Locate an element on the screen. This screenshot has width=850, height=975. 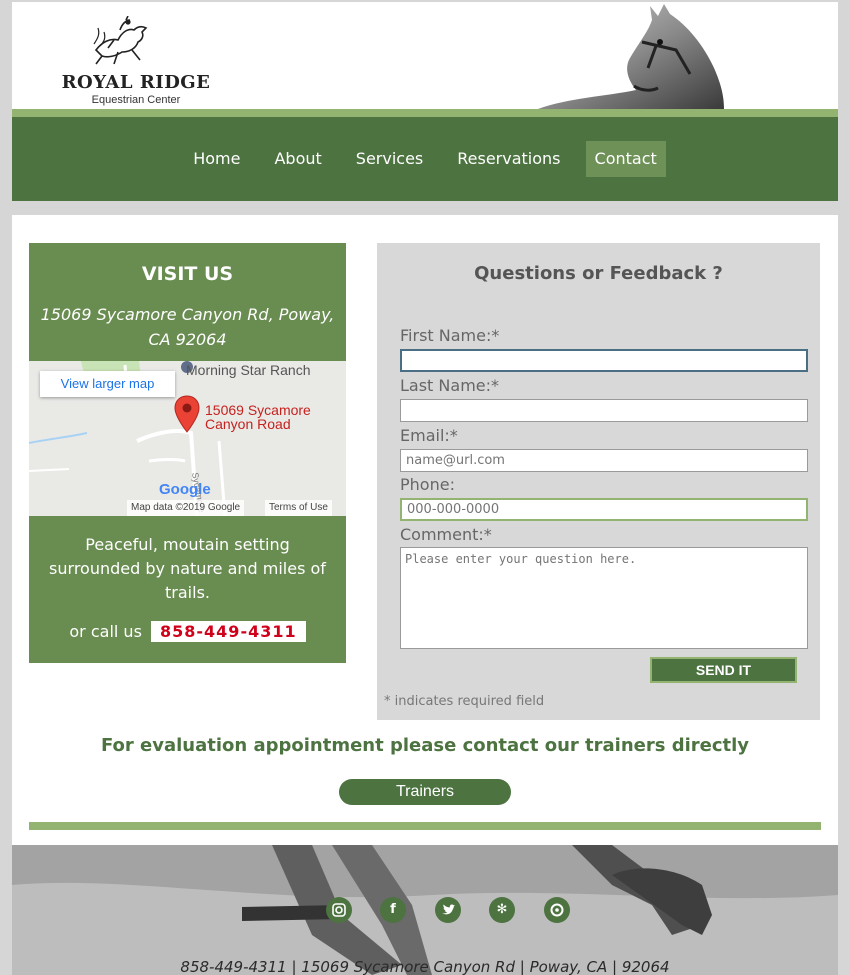
first-name-label: First Name:* is located at coordinates (450, 335).